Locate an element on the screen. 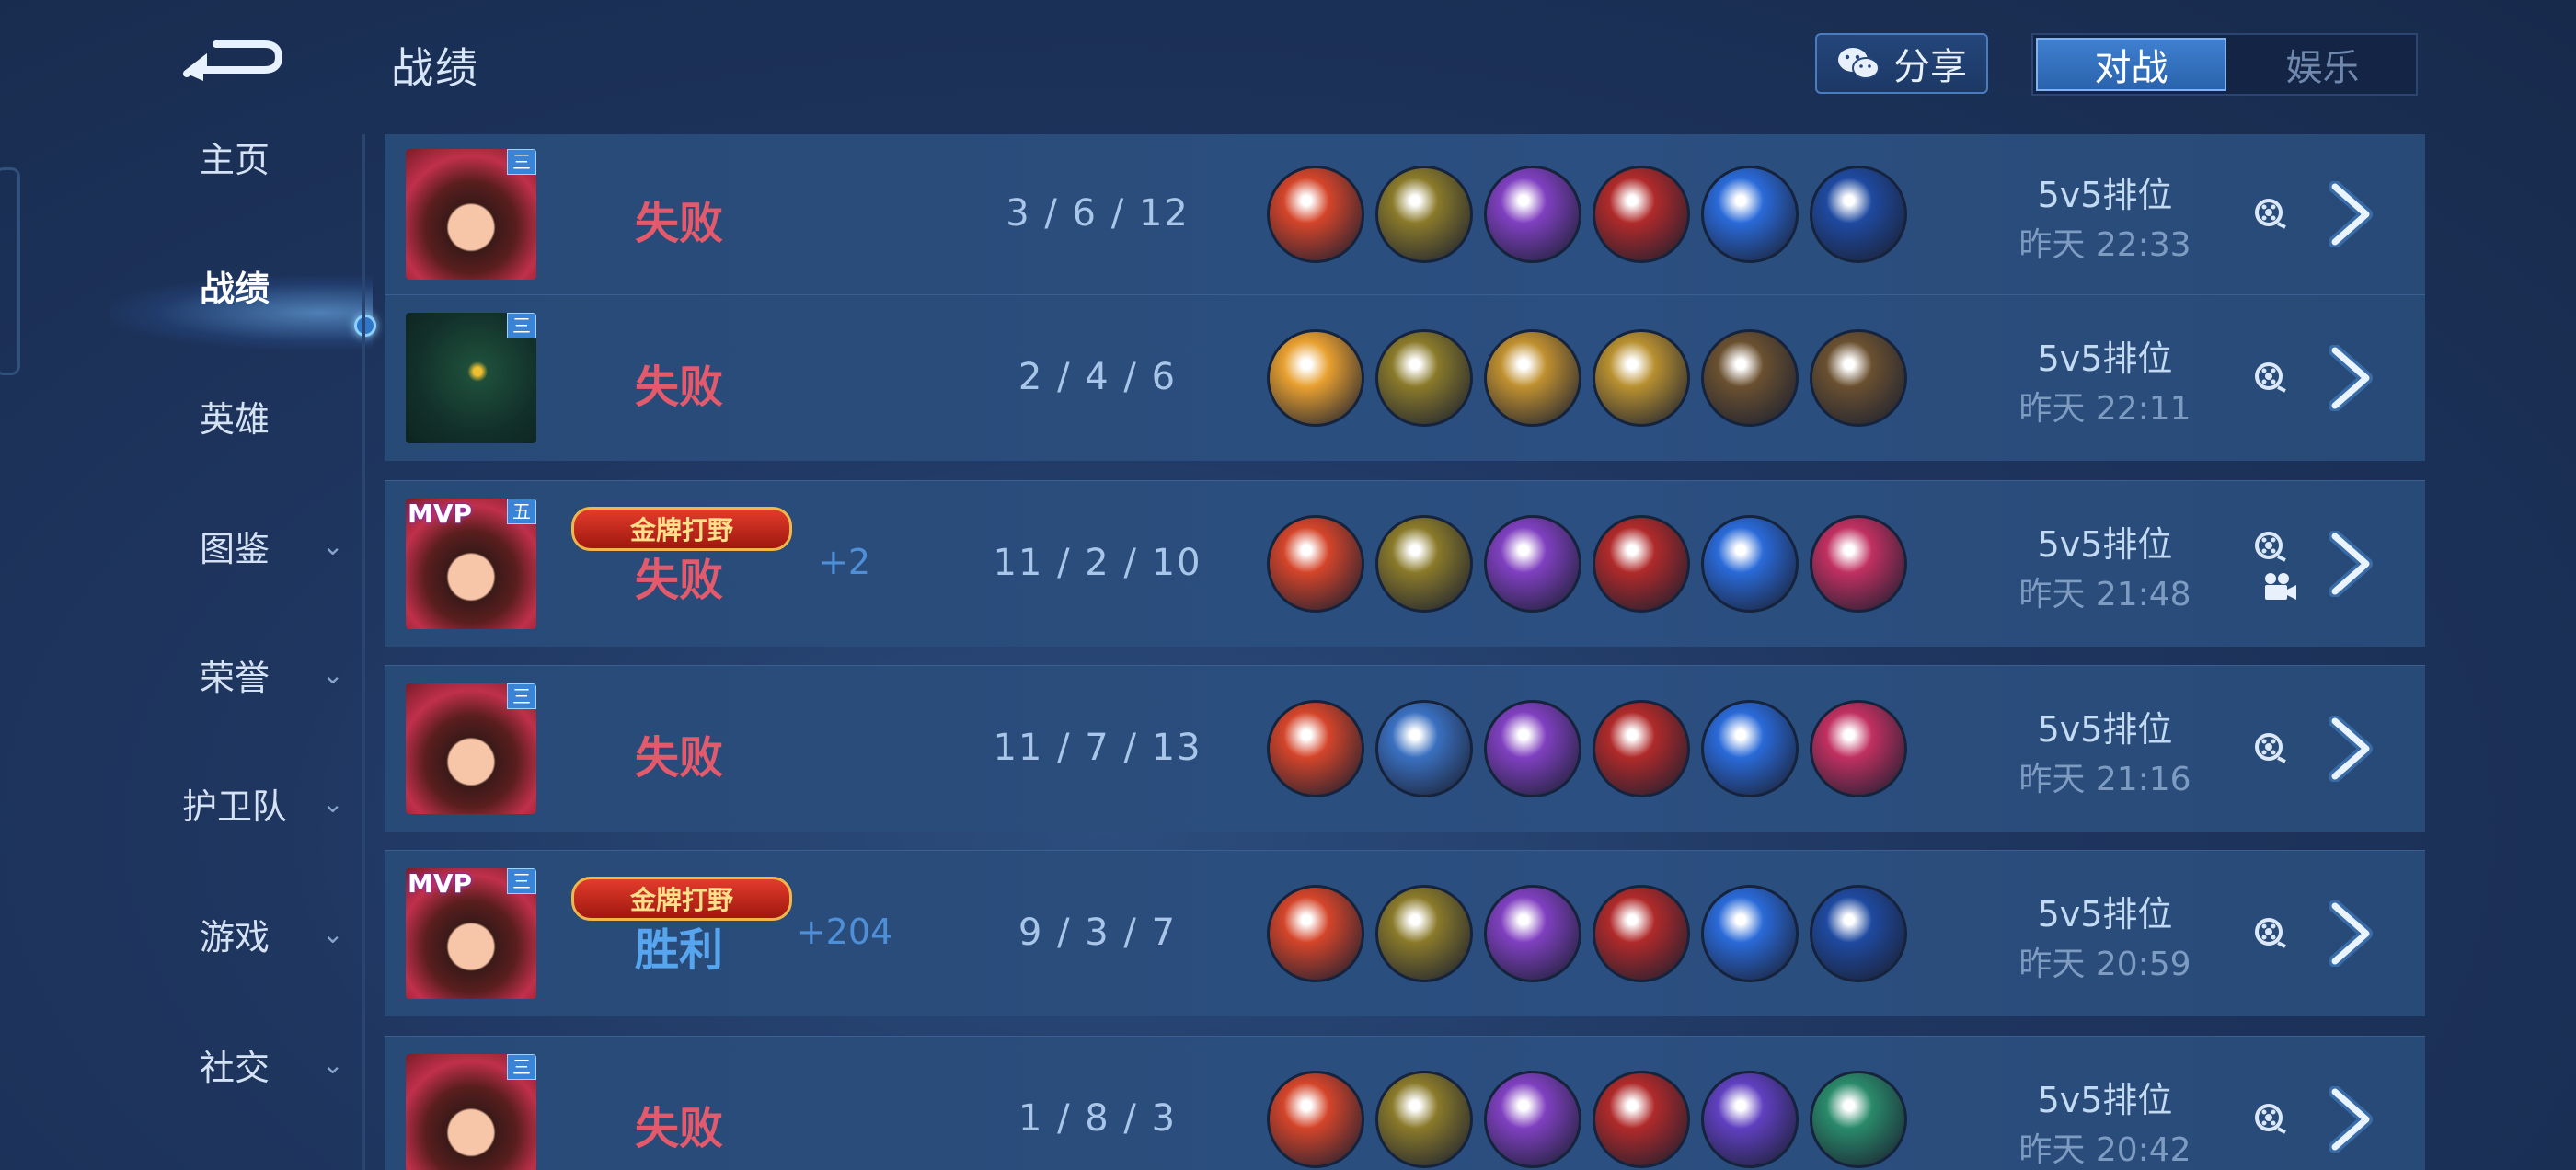  side-drawer-handle is located at coordinates (10, 271).